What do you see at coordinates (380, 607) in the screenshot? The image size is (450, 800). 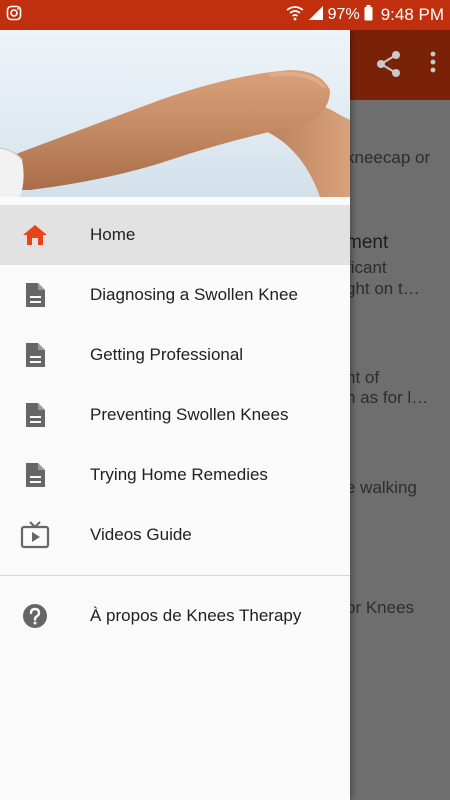 I see `bg-text: or Knees` at bounding box center [380, 607].